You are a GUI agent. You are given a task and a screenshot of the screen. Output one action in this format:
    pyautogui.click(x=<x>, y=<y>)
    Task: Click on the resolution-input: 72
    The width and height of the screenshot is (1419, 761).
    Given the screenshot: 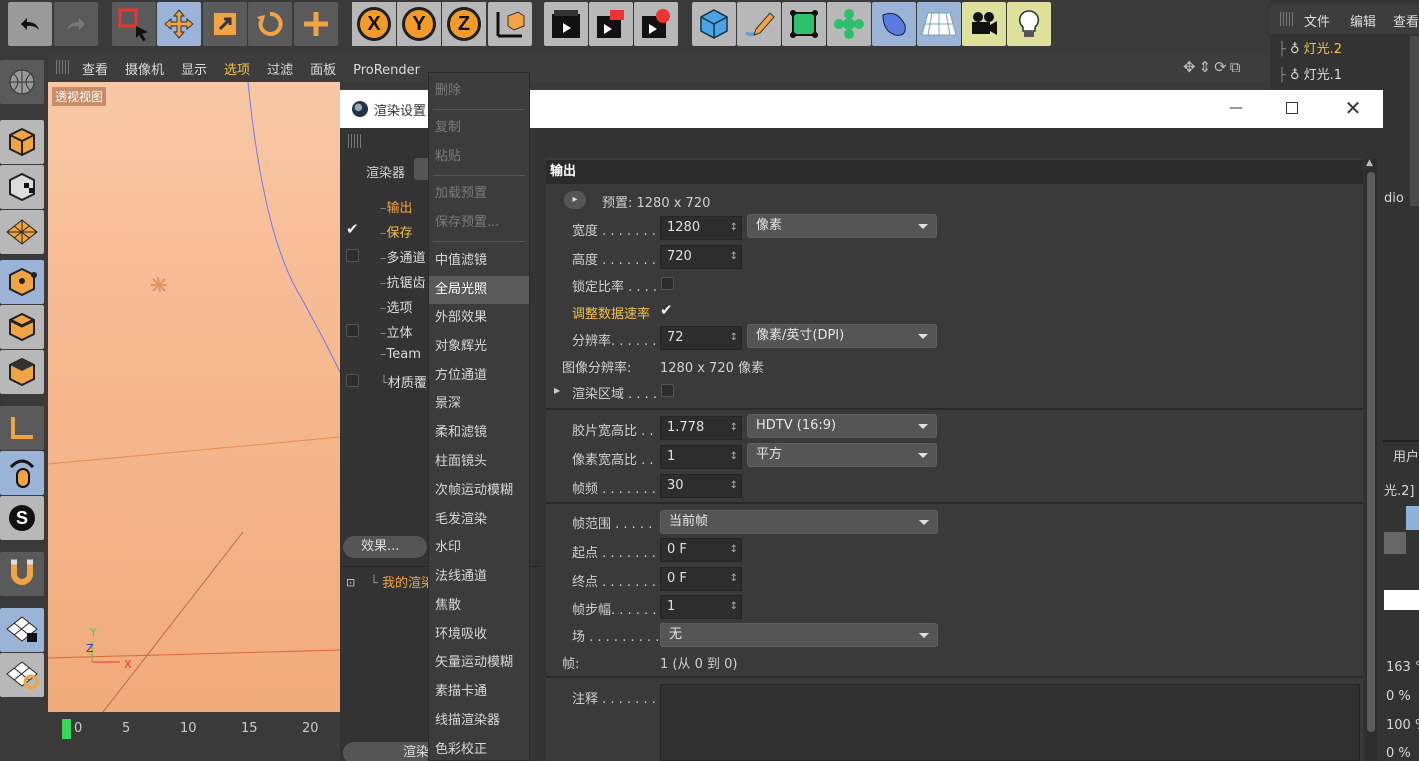 What is the action you would take?
    pyautogui.click(x=701, y=338)
    